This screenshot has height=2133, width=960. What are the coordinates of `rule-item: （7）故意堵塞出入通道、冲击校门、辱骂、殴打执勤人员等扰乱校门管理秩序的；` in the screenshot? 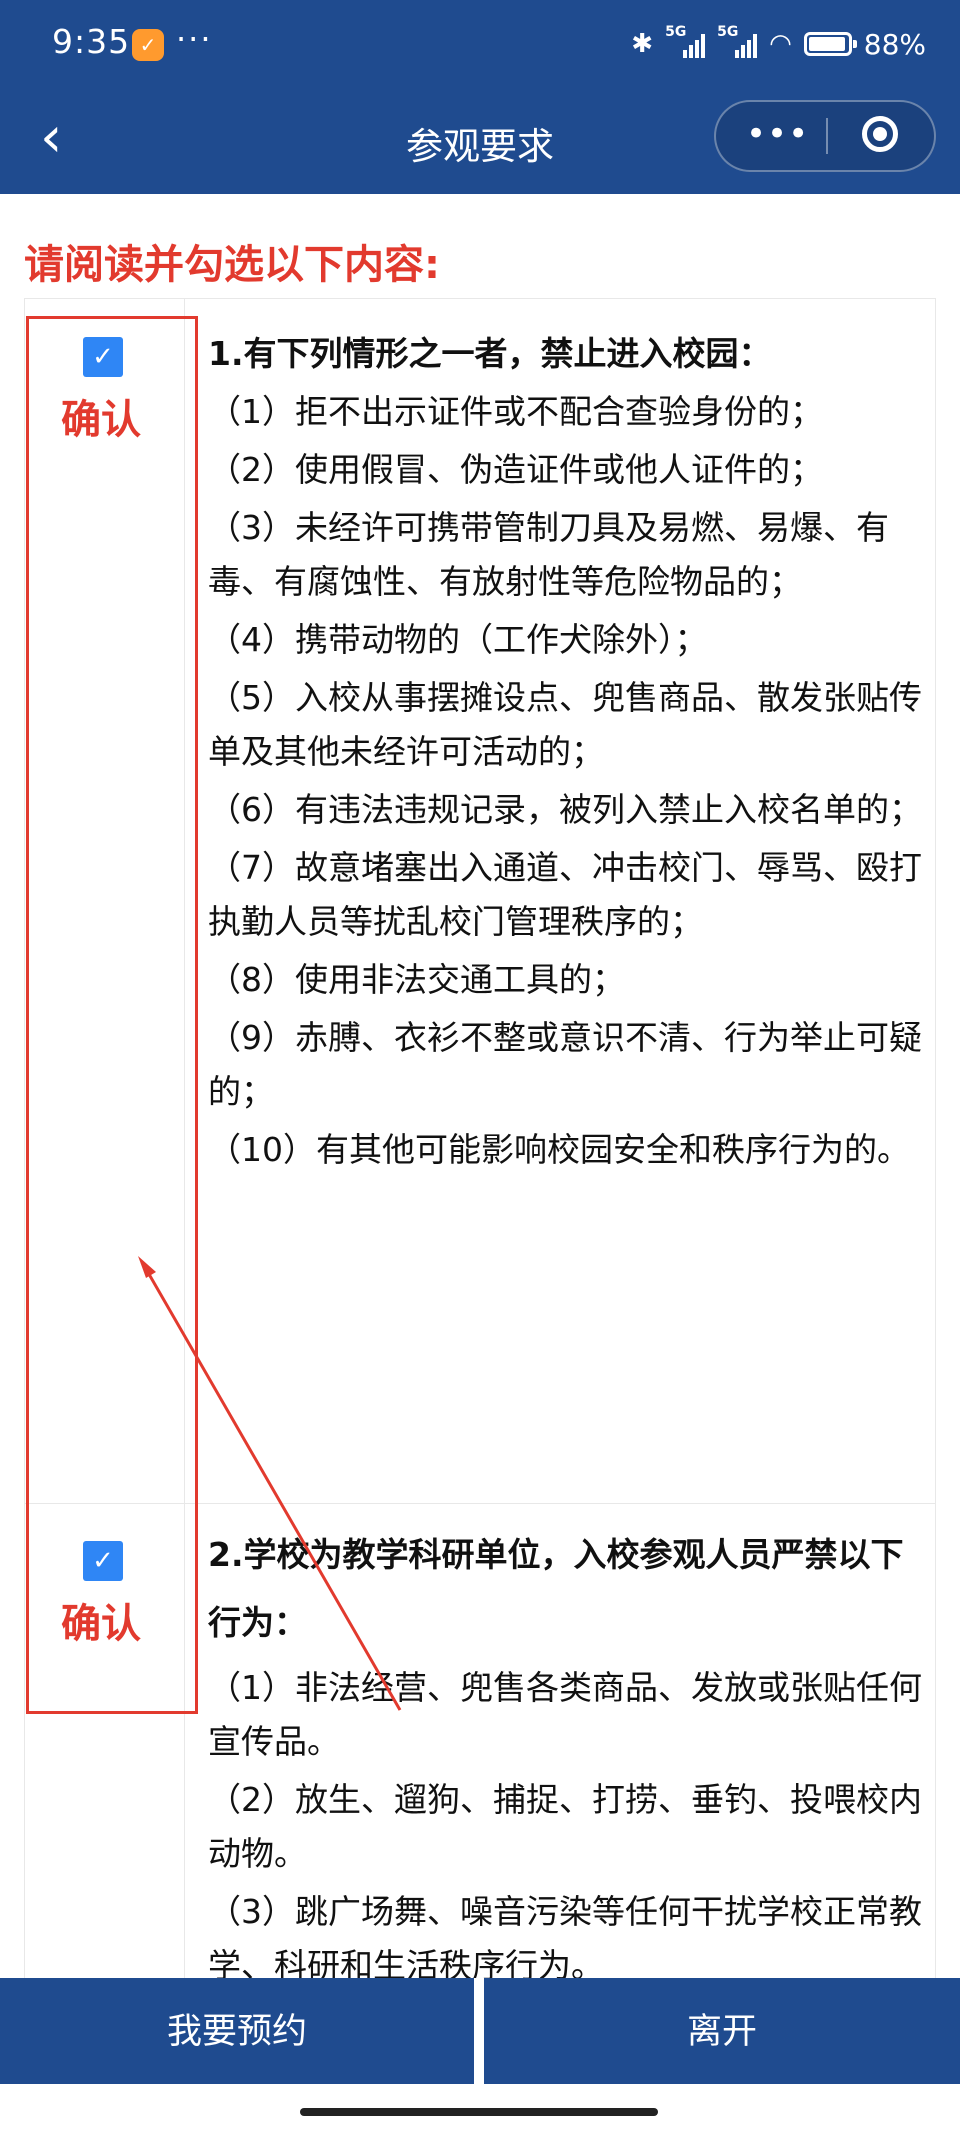 It's located at (565, 894).